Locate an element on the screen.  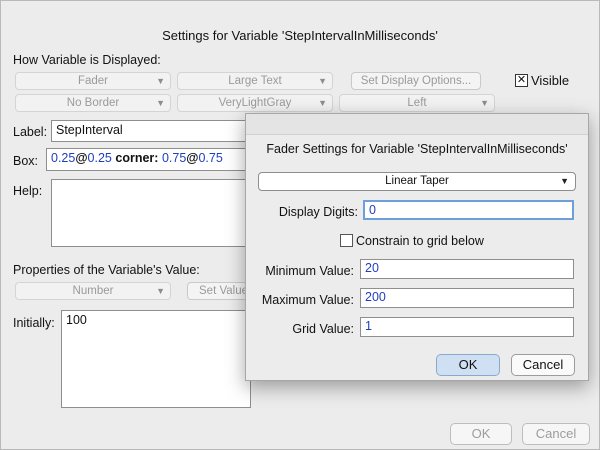
border-popup: No Border ▼ is located at coordinates (93, 103).